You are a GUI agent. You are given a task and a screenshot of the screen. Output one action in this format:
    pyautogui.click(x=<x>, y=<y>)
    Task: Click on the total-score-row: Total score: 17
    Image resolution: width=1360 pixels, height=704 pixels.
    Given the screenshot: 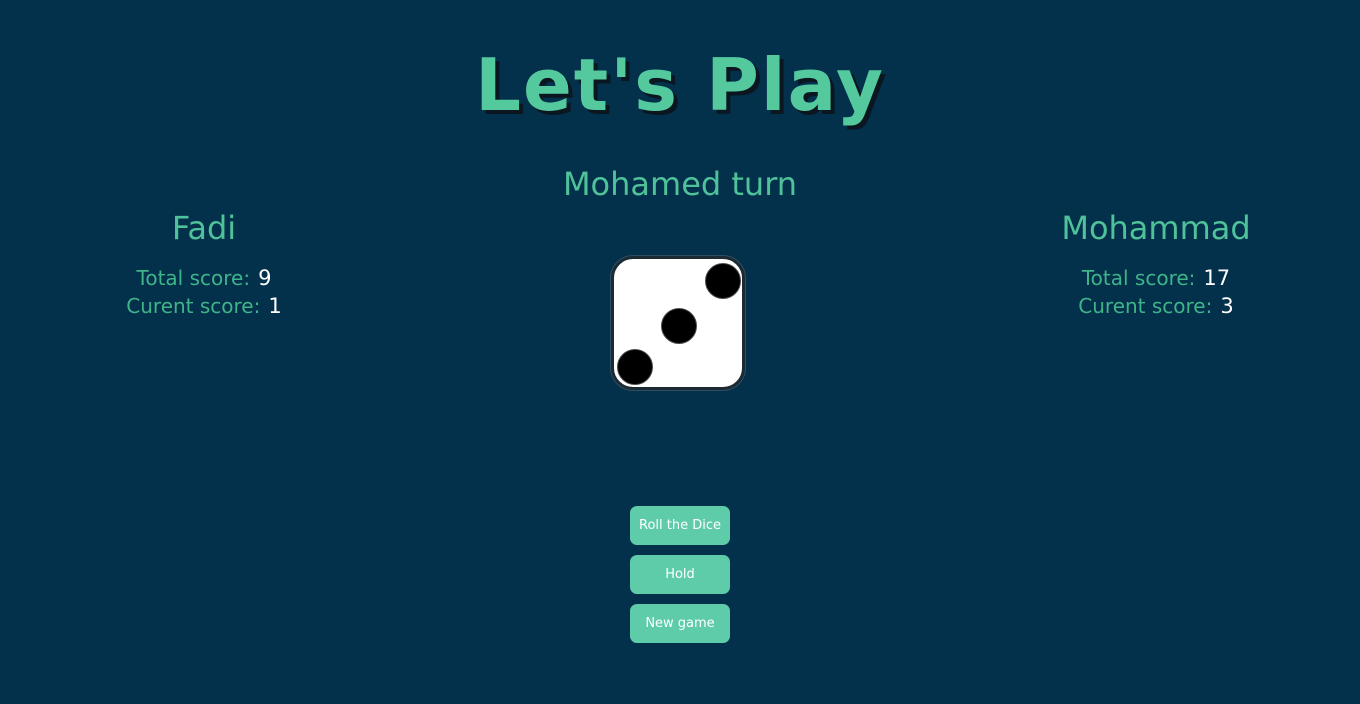 What is the action you would take?
    pyautogui.click(x=1156, y=278)
    